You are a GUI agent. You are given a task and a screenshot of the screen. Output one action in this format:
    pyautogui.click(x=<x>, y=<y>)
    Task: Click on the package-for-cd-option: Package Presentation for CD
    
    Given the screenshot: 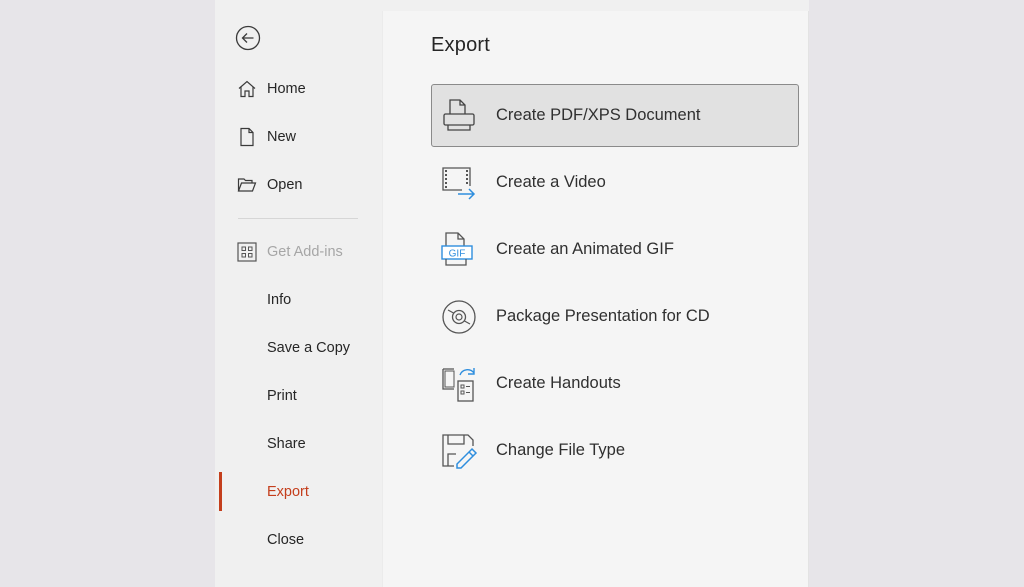 What is the action you would take?
    pyautogui.click(x=615, y=316)
    